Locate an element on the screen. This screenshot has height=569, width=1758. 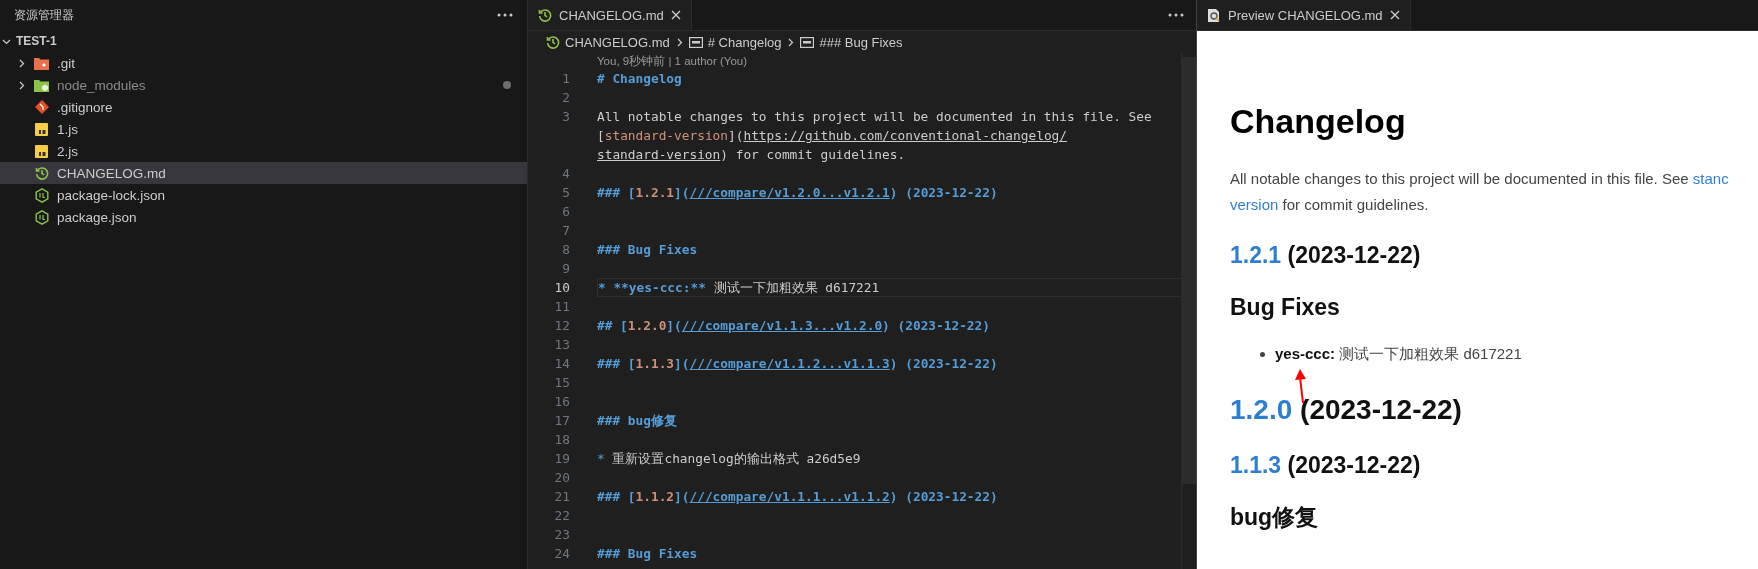
heading: 1.2.1 (2023-12-22) is located at coordinates (1325, 255).